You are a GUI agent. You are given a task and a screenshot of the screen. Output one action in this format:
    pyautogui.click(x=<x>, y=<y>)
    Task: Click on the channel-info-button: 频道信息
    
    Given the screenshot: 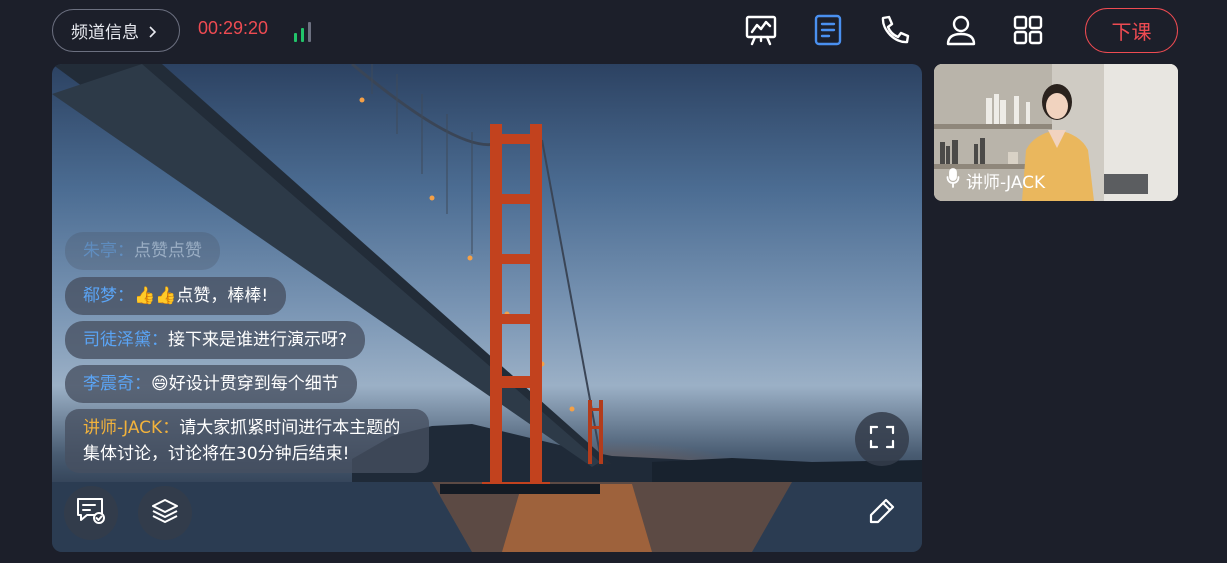 What is the action you would take?
    pyautogui.click(x=116, y=30)
    